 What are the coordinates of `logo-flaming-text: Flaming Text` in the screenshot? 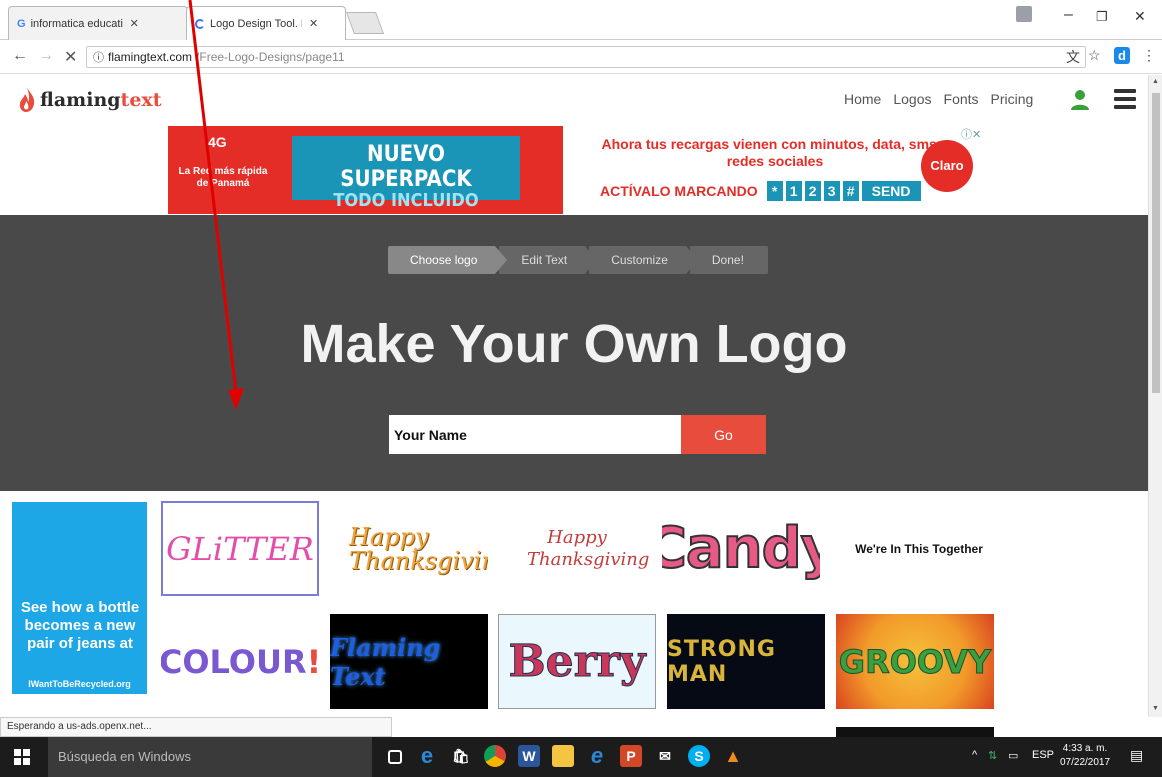 It's located at (409, 661).